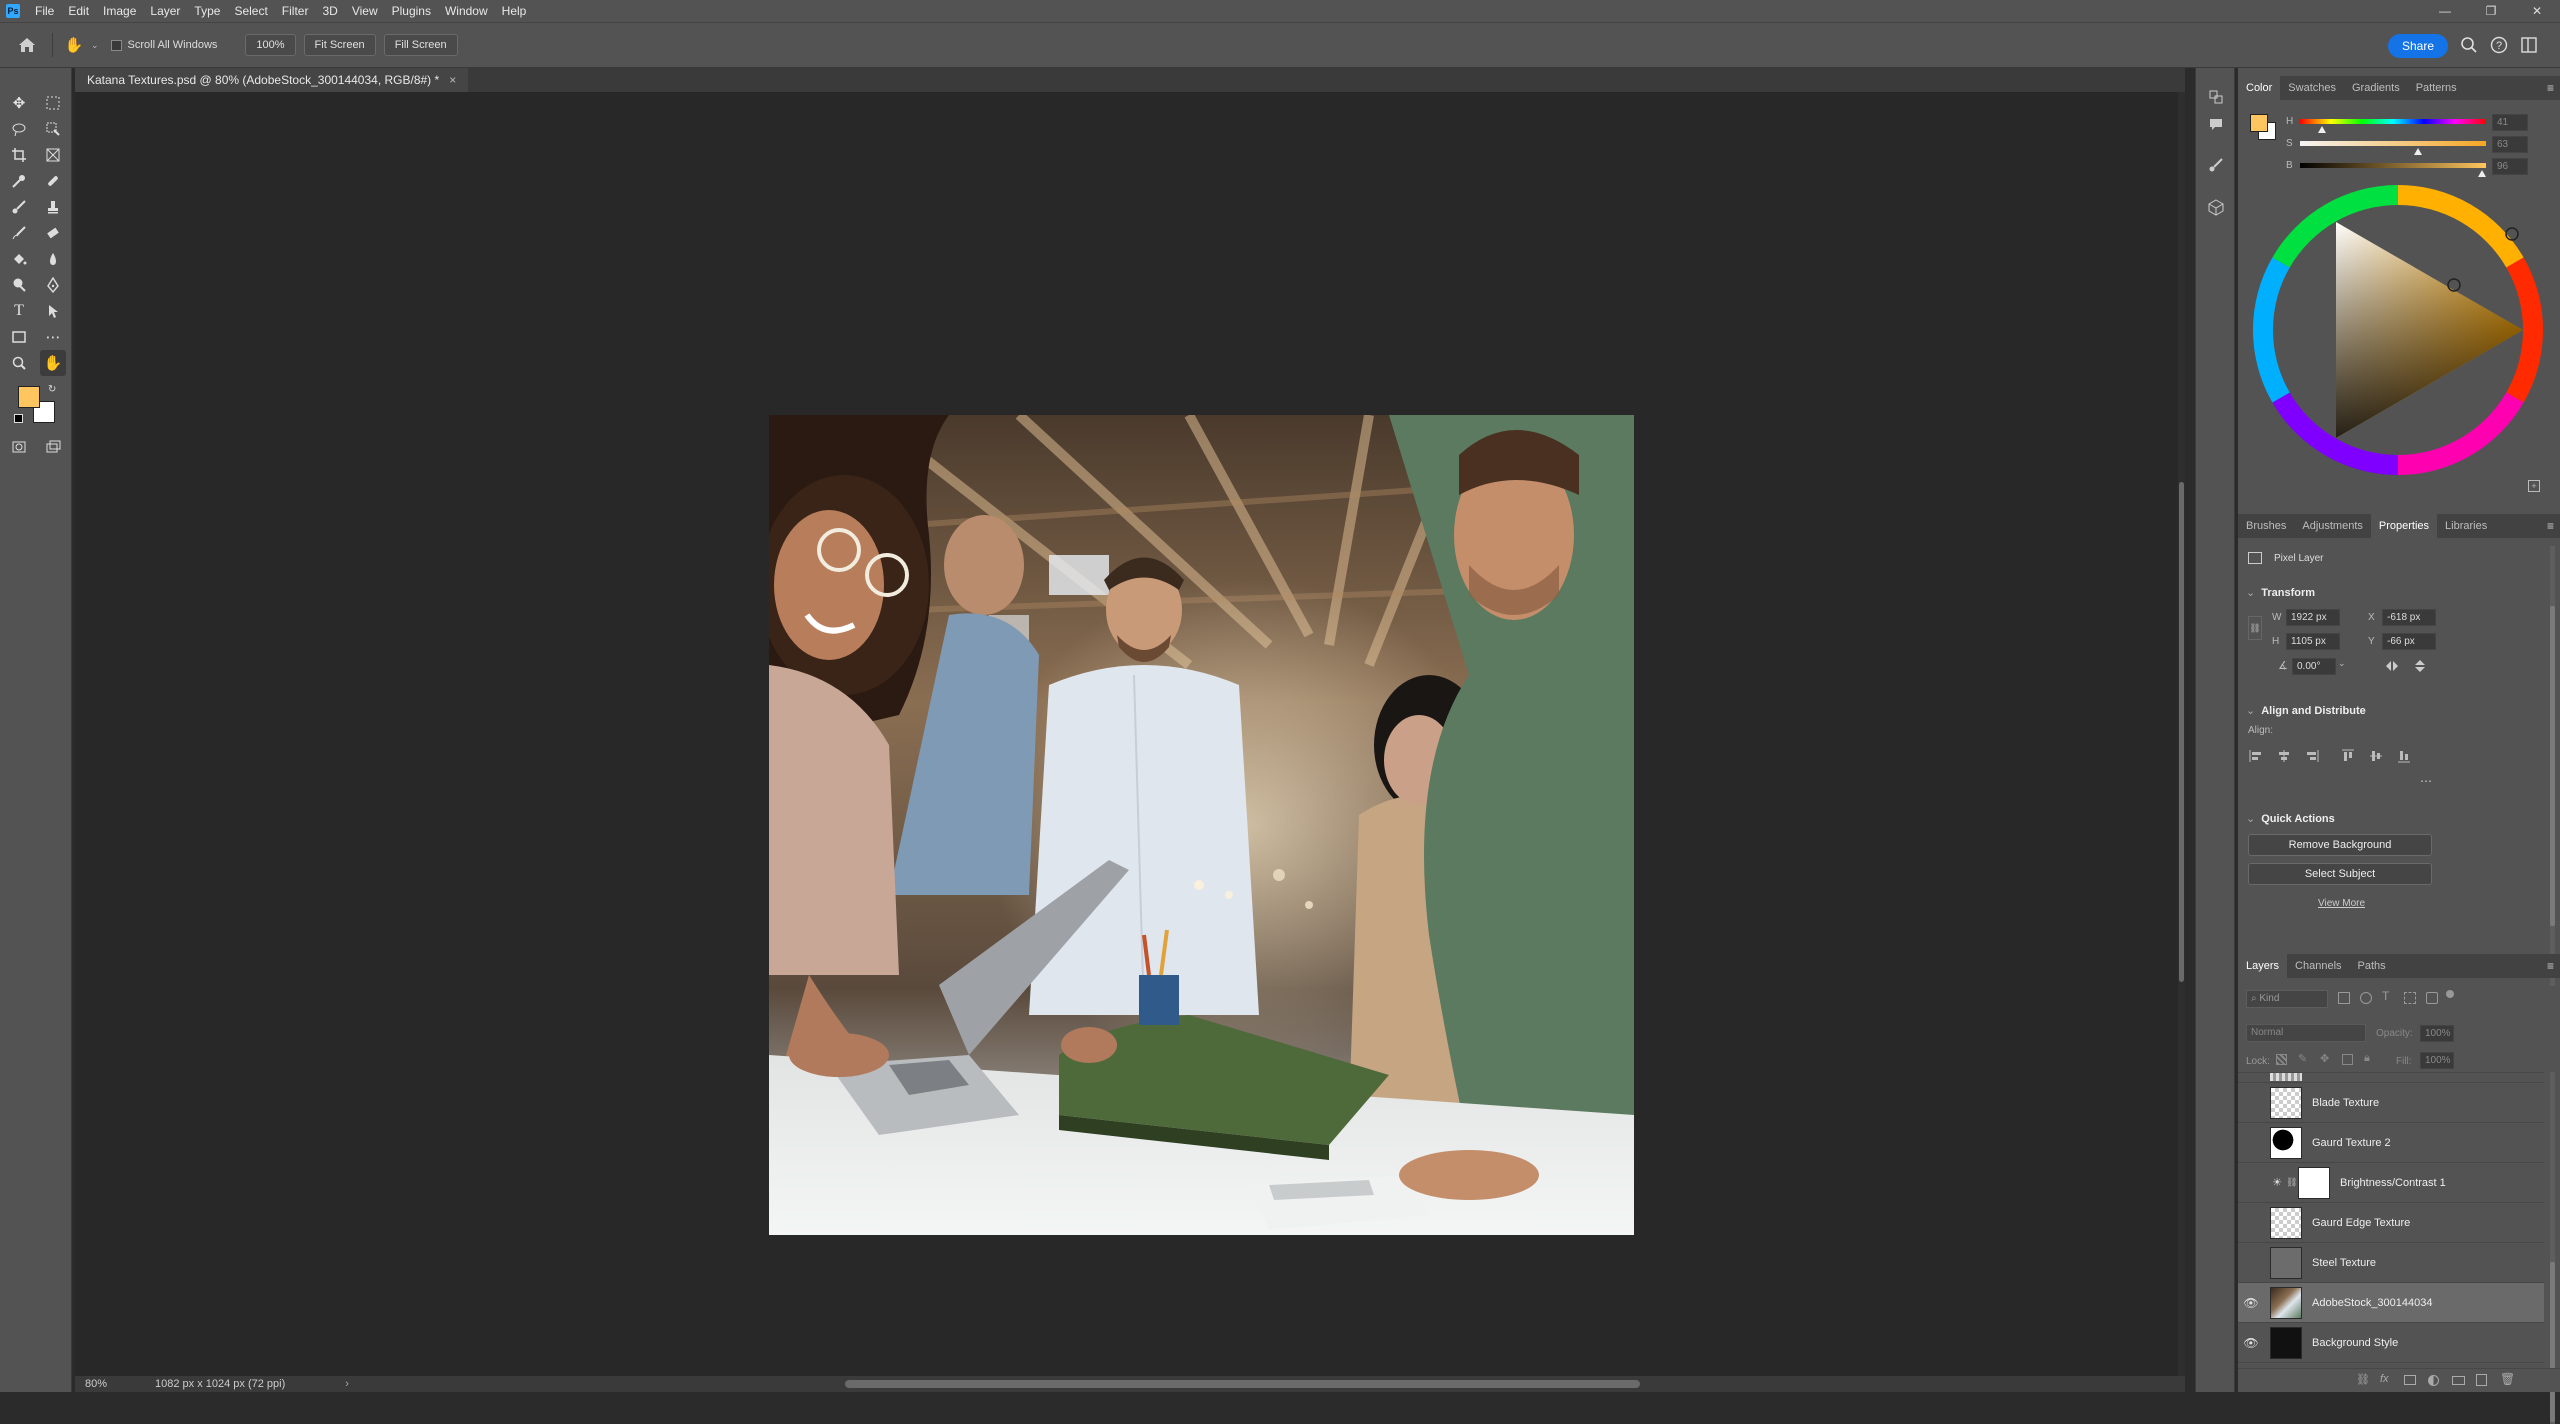 Image resolution: width=2560 pixels, height=1424 pixels. I want to click on new-group-icon, so click(2458, 1380).